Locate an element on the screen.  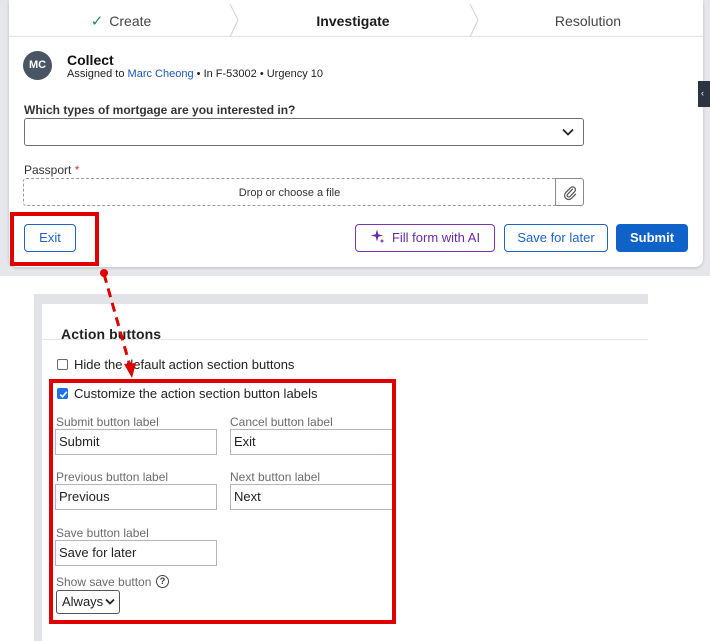
step-resolution: Resolution is located at coordinates (588, 18).